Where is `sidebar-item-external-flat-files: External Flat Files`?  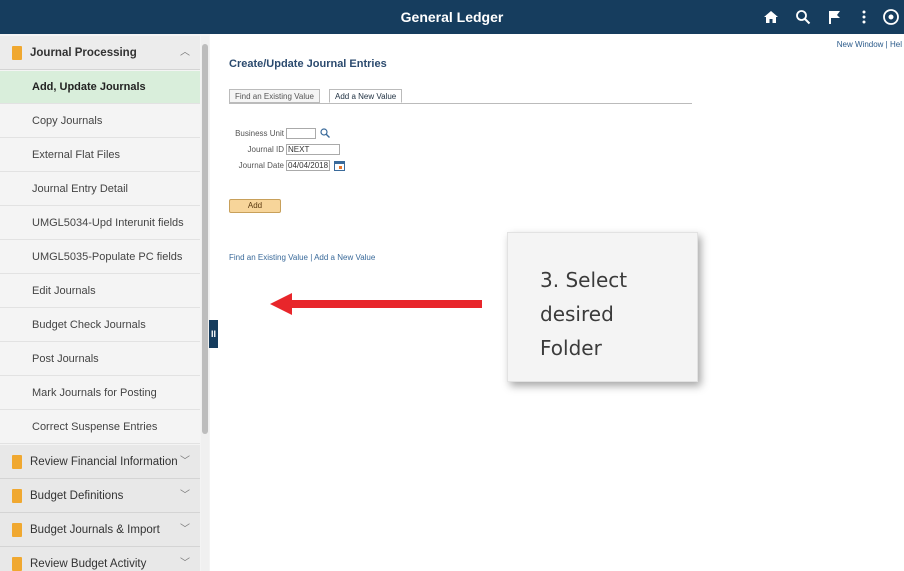 sidebar-item-external-flat-files: External Flat Files is located at coordinates (100, 155).